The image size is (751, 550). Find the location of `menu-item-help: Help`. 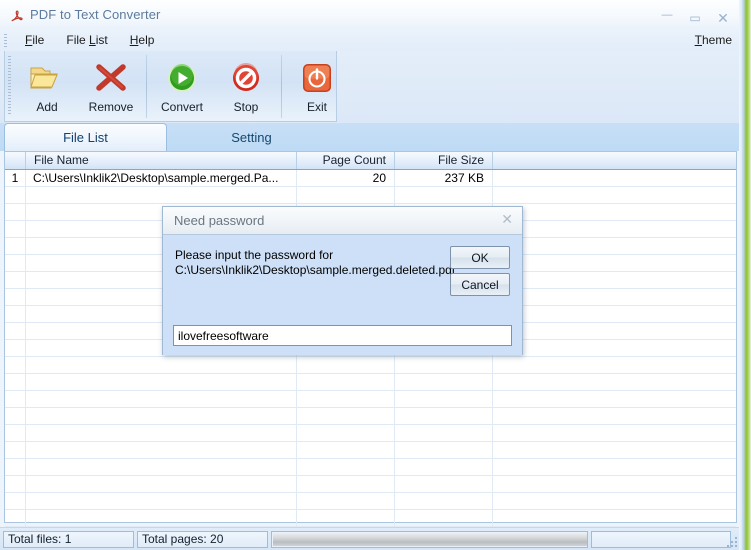

menu-item-help: Help is located at coordinates (142, 40).